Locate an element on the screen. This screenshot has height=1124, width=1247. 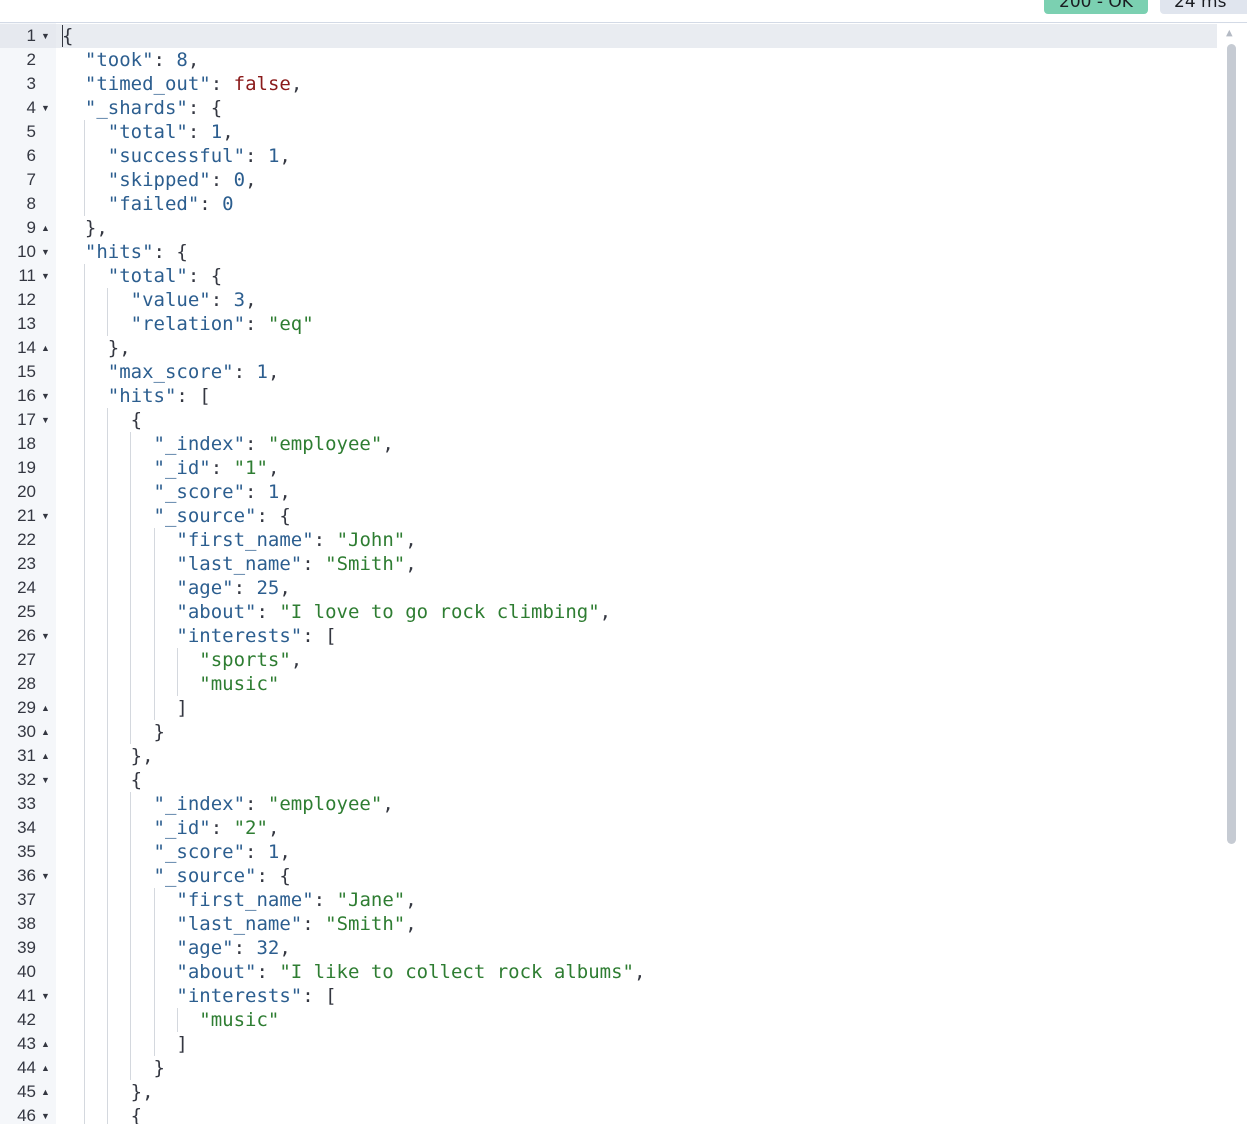
line-number-label: 9 is located at coordinates (31, 227).